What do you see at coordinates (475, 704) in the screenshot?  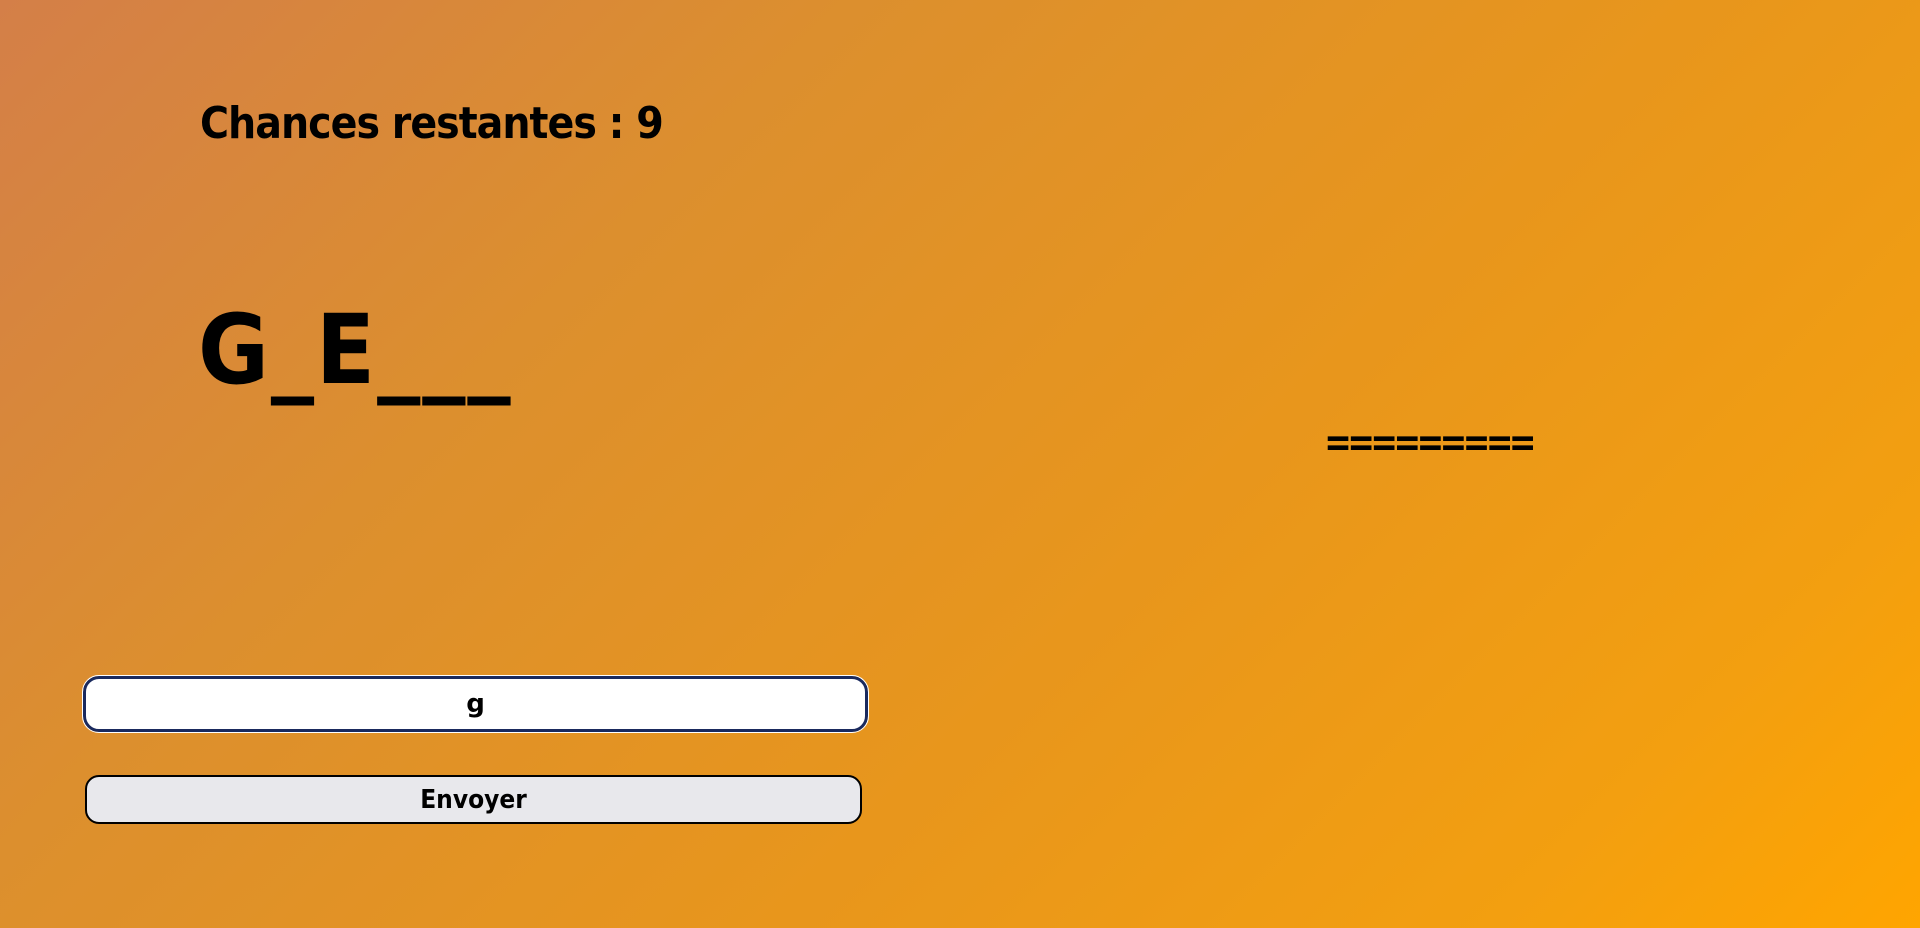 I see `letter-input` at bounding box center [475, 704].